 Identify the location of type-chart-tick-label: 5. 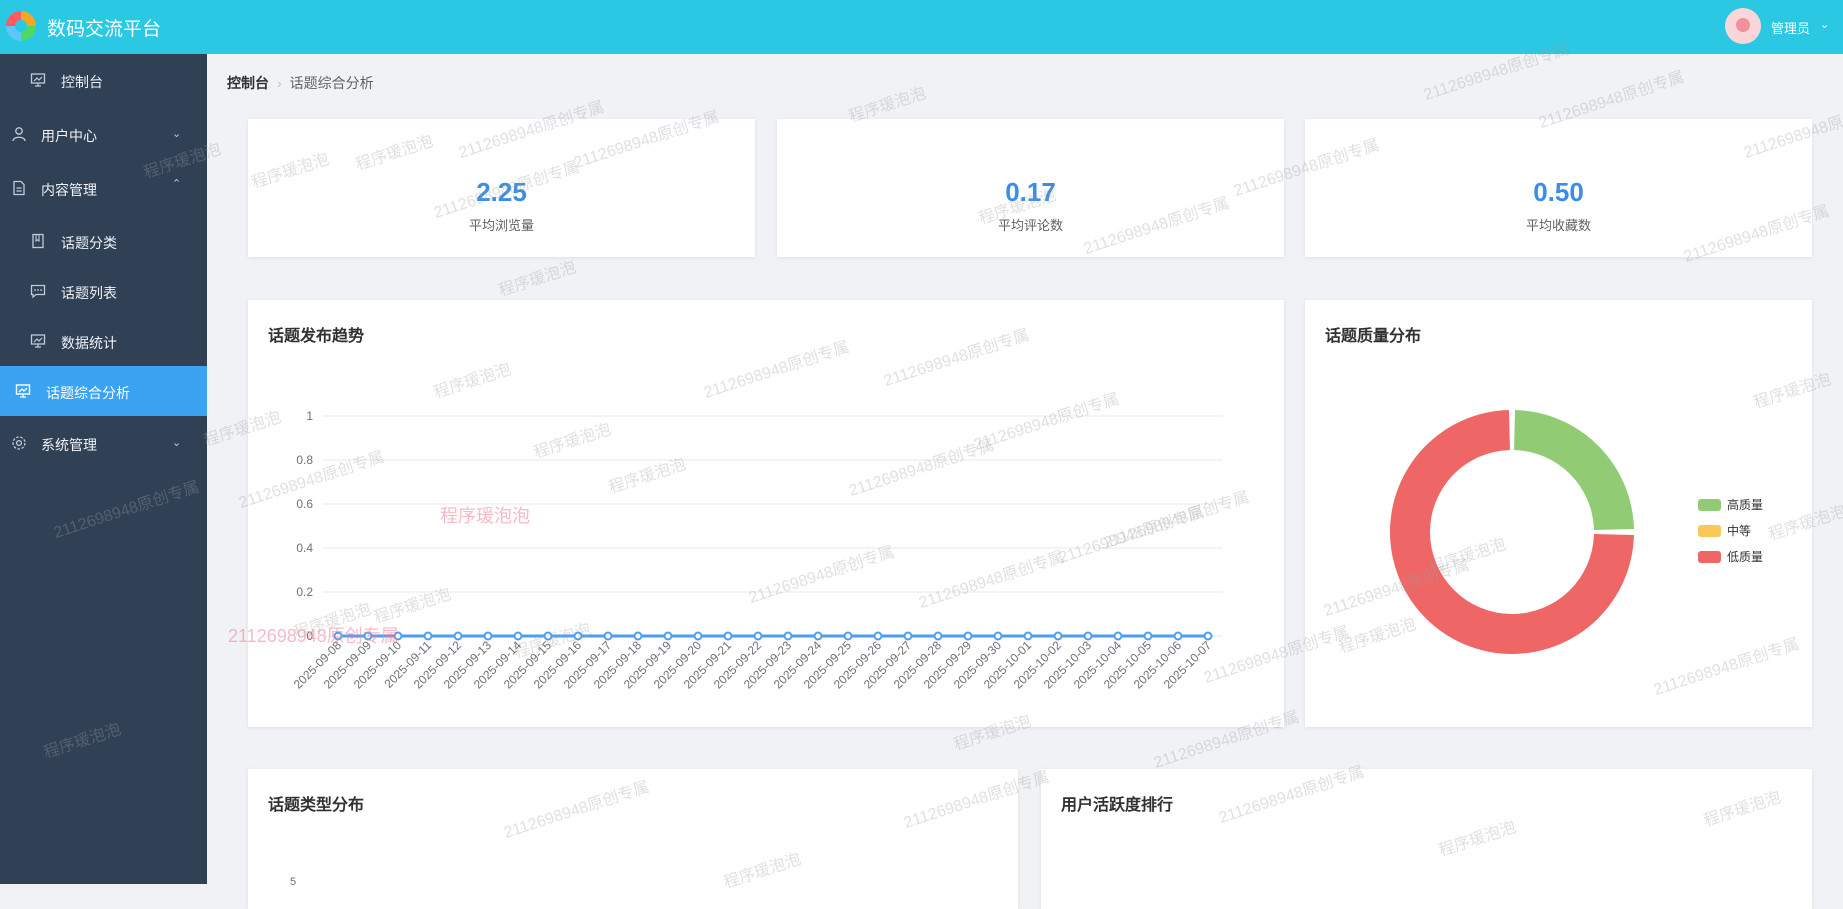
(293, 882).